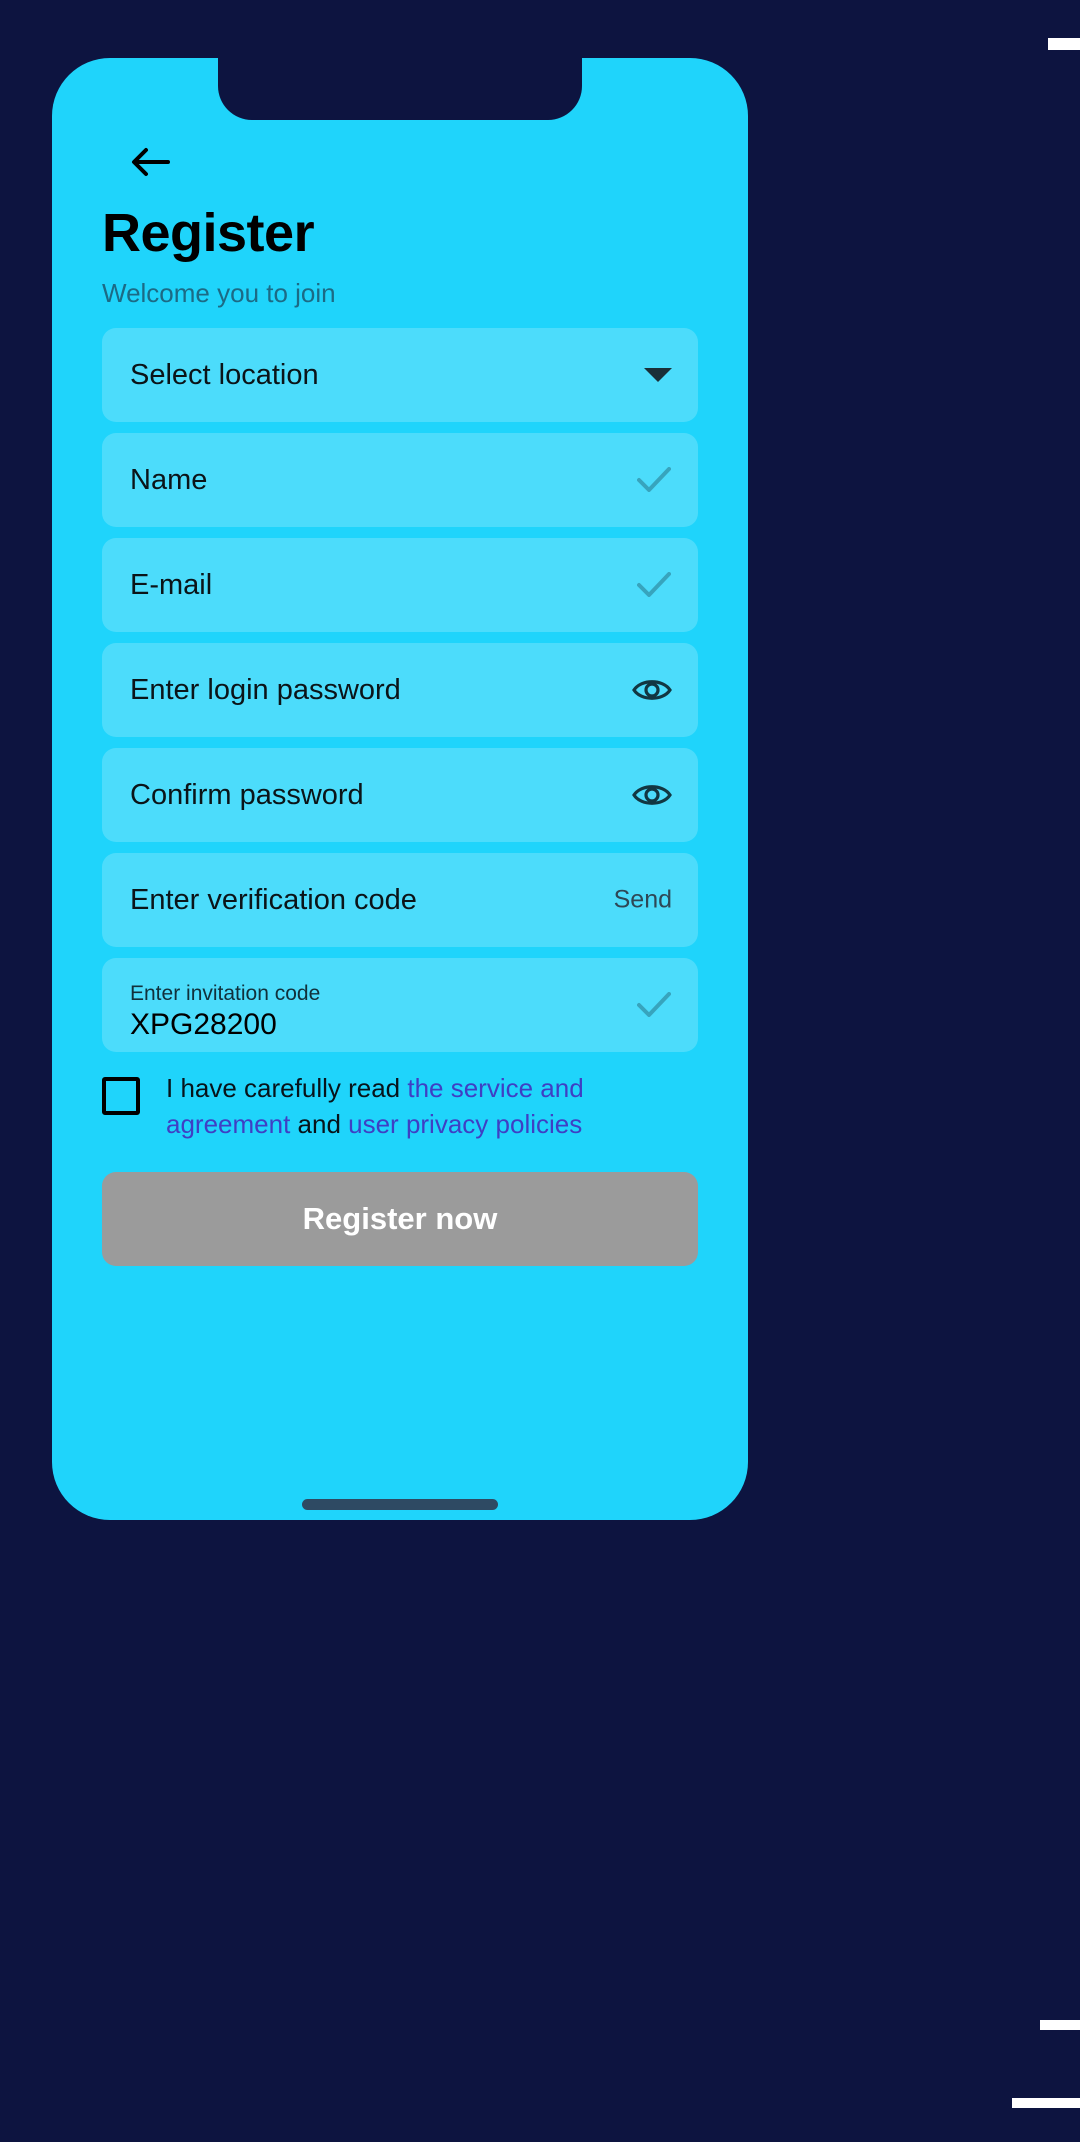 The image size is (1080, 2142). What do you see at coordinates (404, 7) in the screenshot?
I see `backdrop-artifact-top` at bounding box center [404, 7].